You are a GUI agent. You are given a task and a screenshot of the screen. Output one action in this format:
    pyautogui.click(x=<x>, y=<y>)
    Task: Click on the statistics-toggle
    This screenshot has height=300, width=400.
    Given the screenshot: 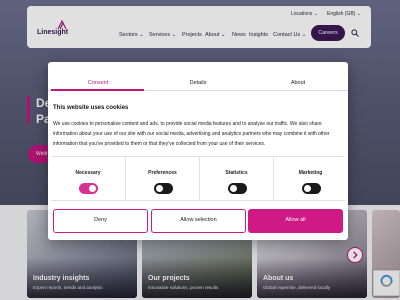 What is the action you would take?
    pyautogui.click(x=237, y=188)
    